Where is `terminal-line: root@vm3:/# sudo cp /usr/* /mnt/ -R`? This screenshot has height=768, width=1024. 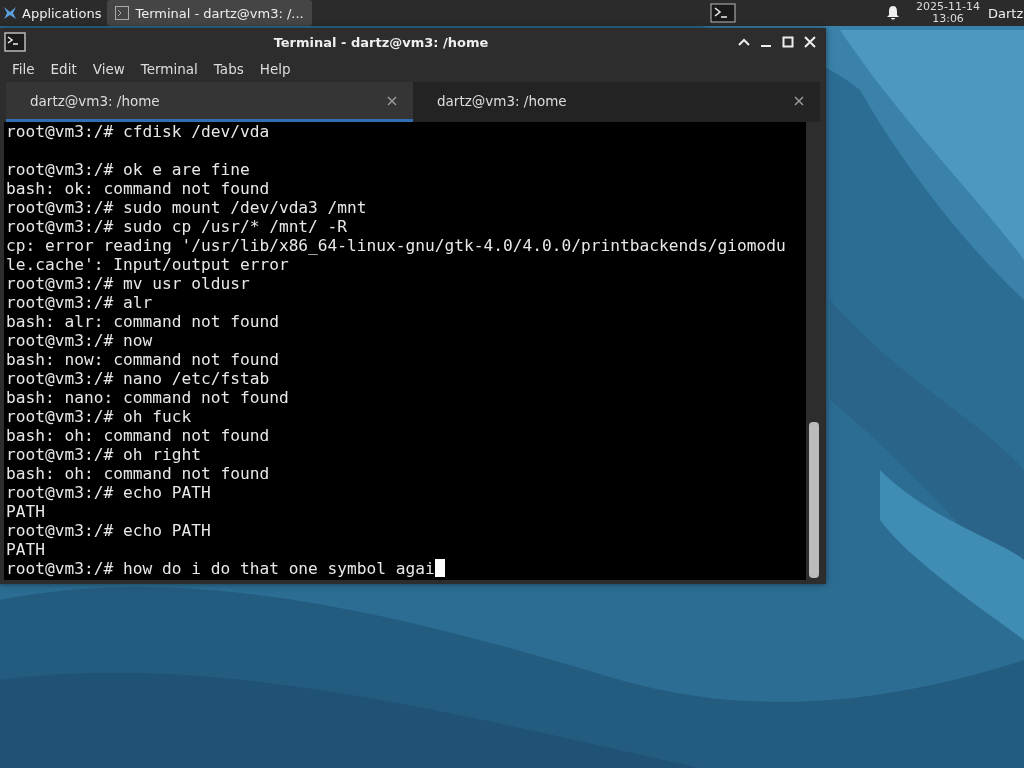
terminal-line: root@vm3:/# sudo cp /usr/* /mnt/ -R is located at coordinates (177, 226).